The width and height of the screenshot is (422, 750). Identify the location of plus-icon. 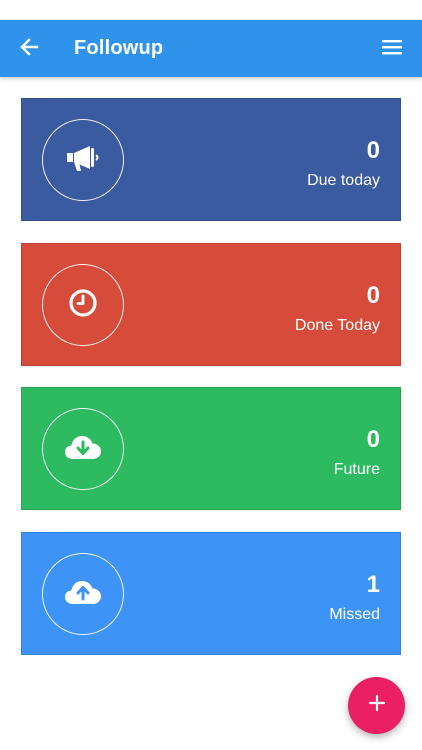
(377, 705).